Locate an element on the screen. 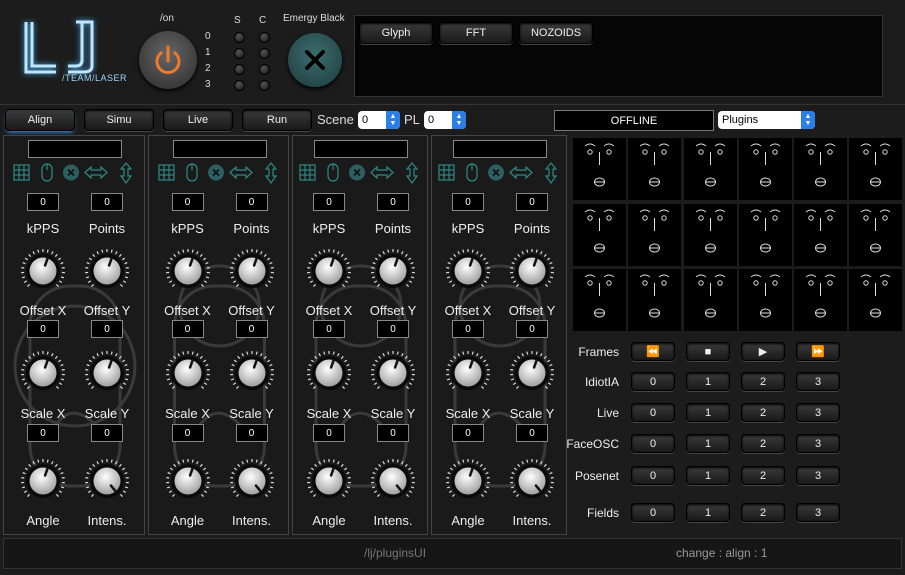  fields-button-3: 3 is located at coordinates (818, 512).